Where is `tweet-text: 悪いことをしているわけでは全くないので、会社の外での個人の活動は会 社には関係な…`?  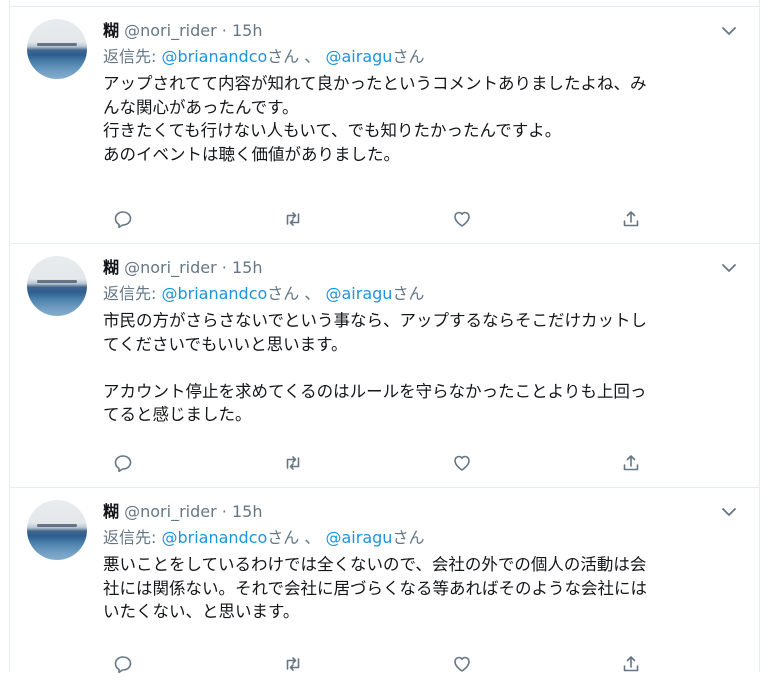
tweet-text: 悪いことをしているわけでは全くないので、会社の外での個人の活動は会 社には関係な… is located at coordinates (413, 588).